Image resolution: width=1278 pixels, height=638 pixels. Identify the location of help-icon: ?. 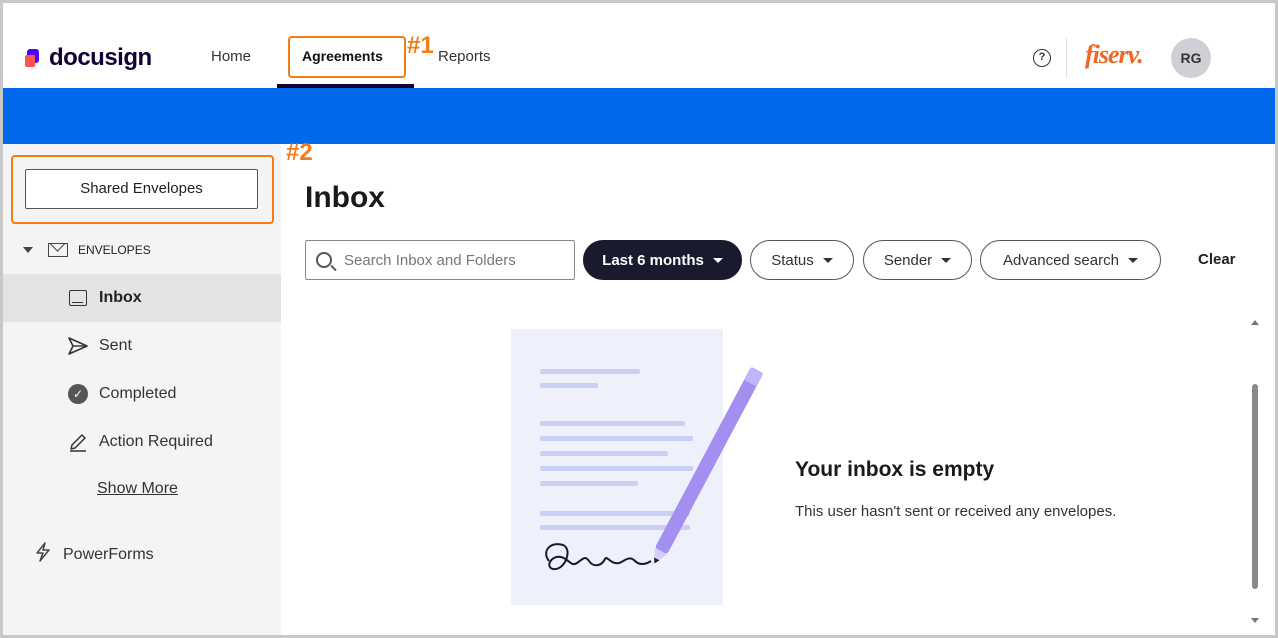
(1042, 58).